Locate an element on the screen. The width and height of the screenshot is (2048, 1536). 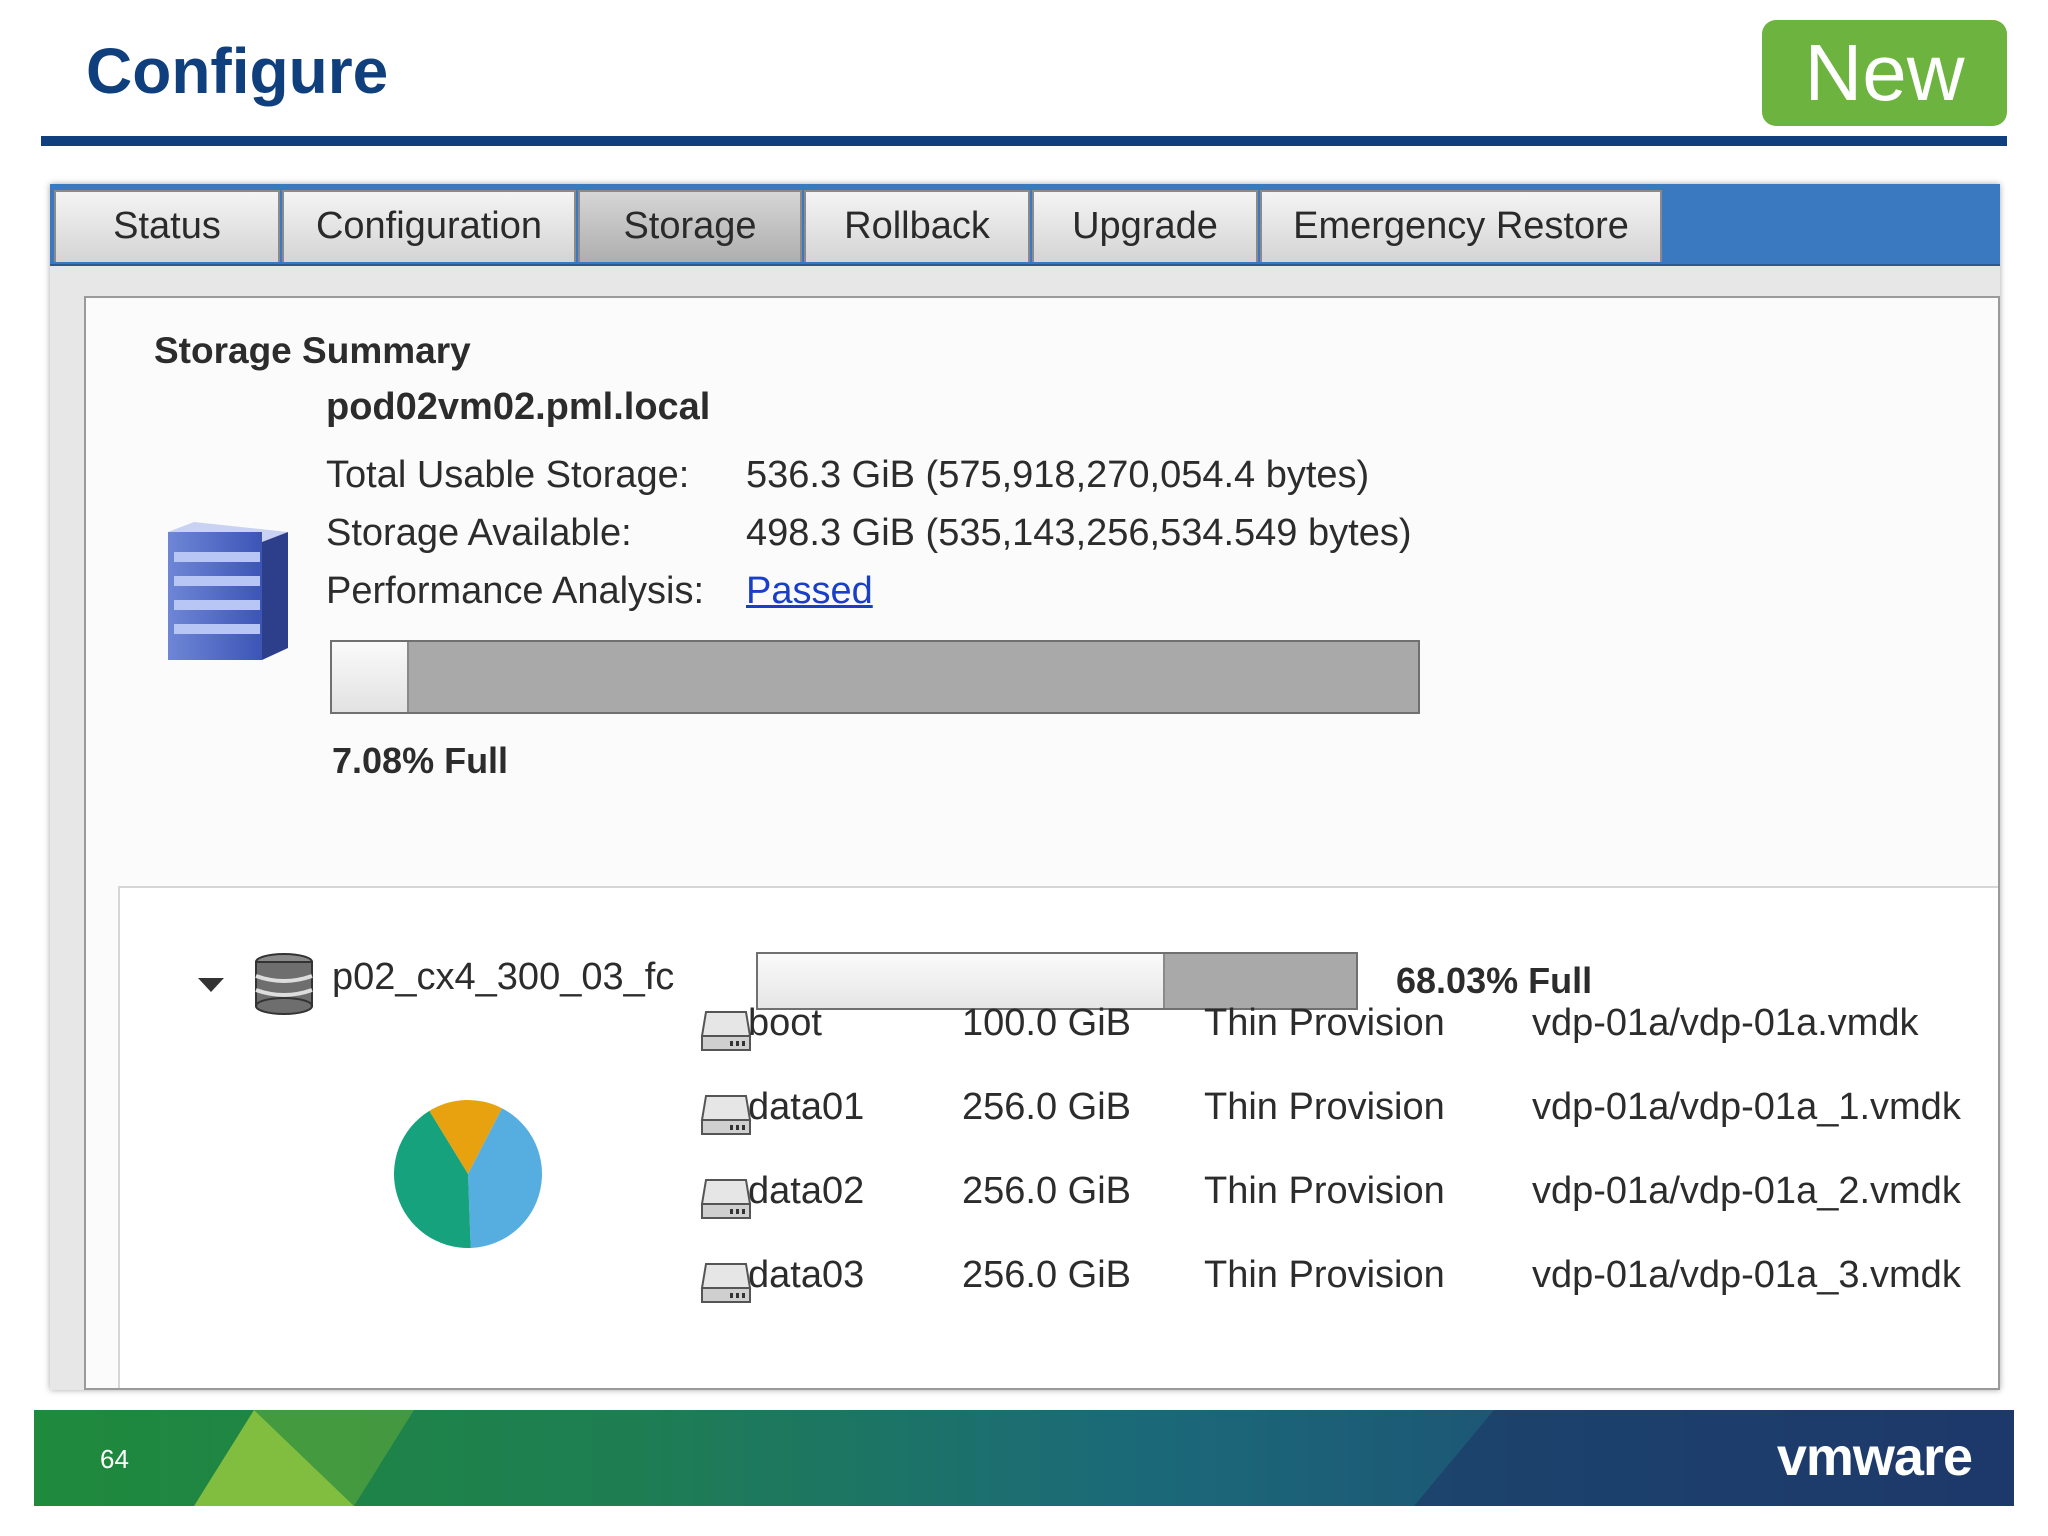
total-usage-fill is located at coordinates (370, 677).